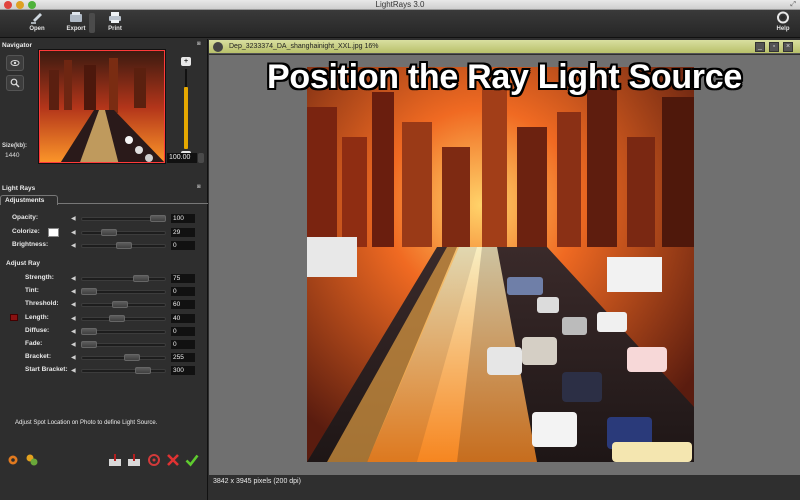  Describe the element at coordinates (115, 29) in the screenshot. I see `print-label: Print` at that location.